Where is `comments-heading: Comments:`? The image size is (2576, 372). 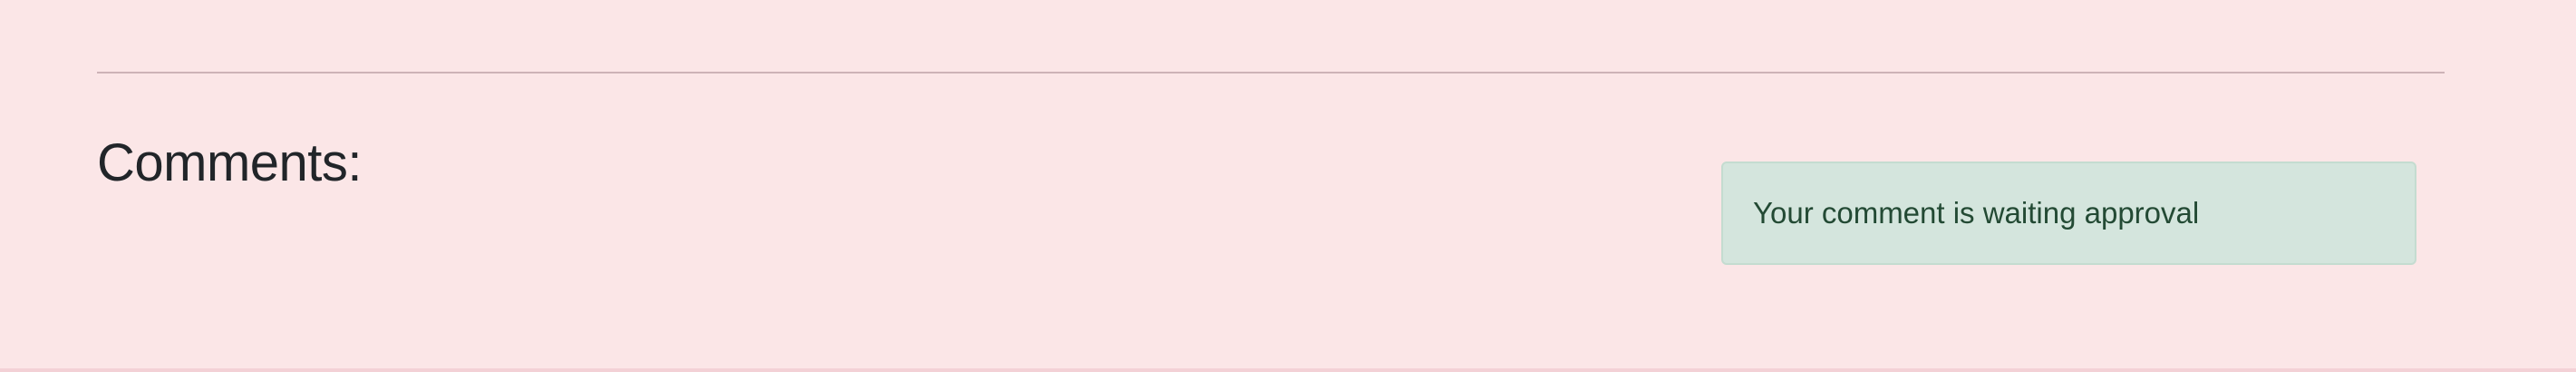
comments-heading: Comments: is located at coordinates (230, 162).